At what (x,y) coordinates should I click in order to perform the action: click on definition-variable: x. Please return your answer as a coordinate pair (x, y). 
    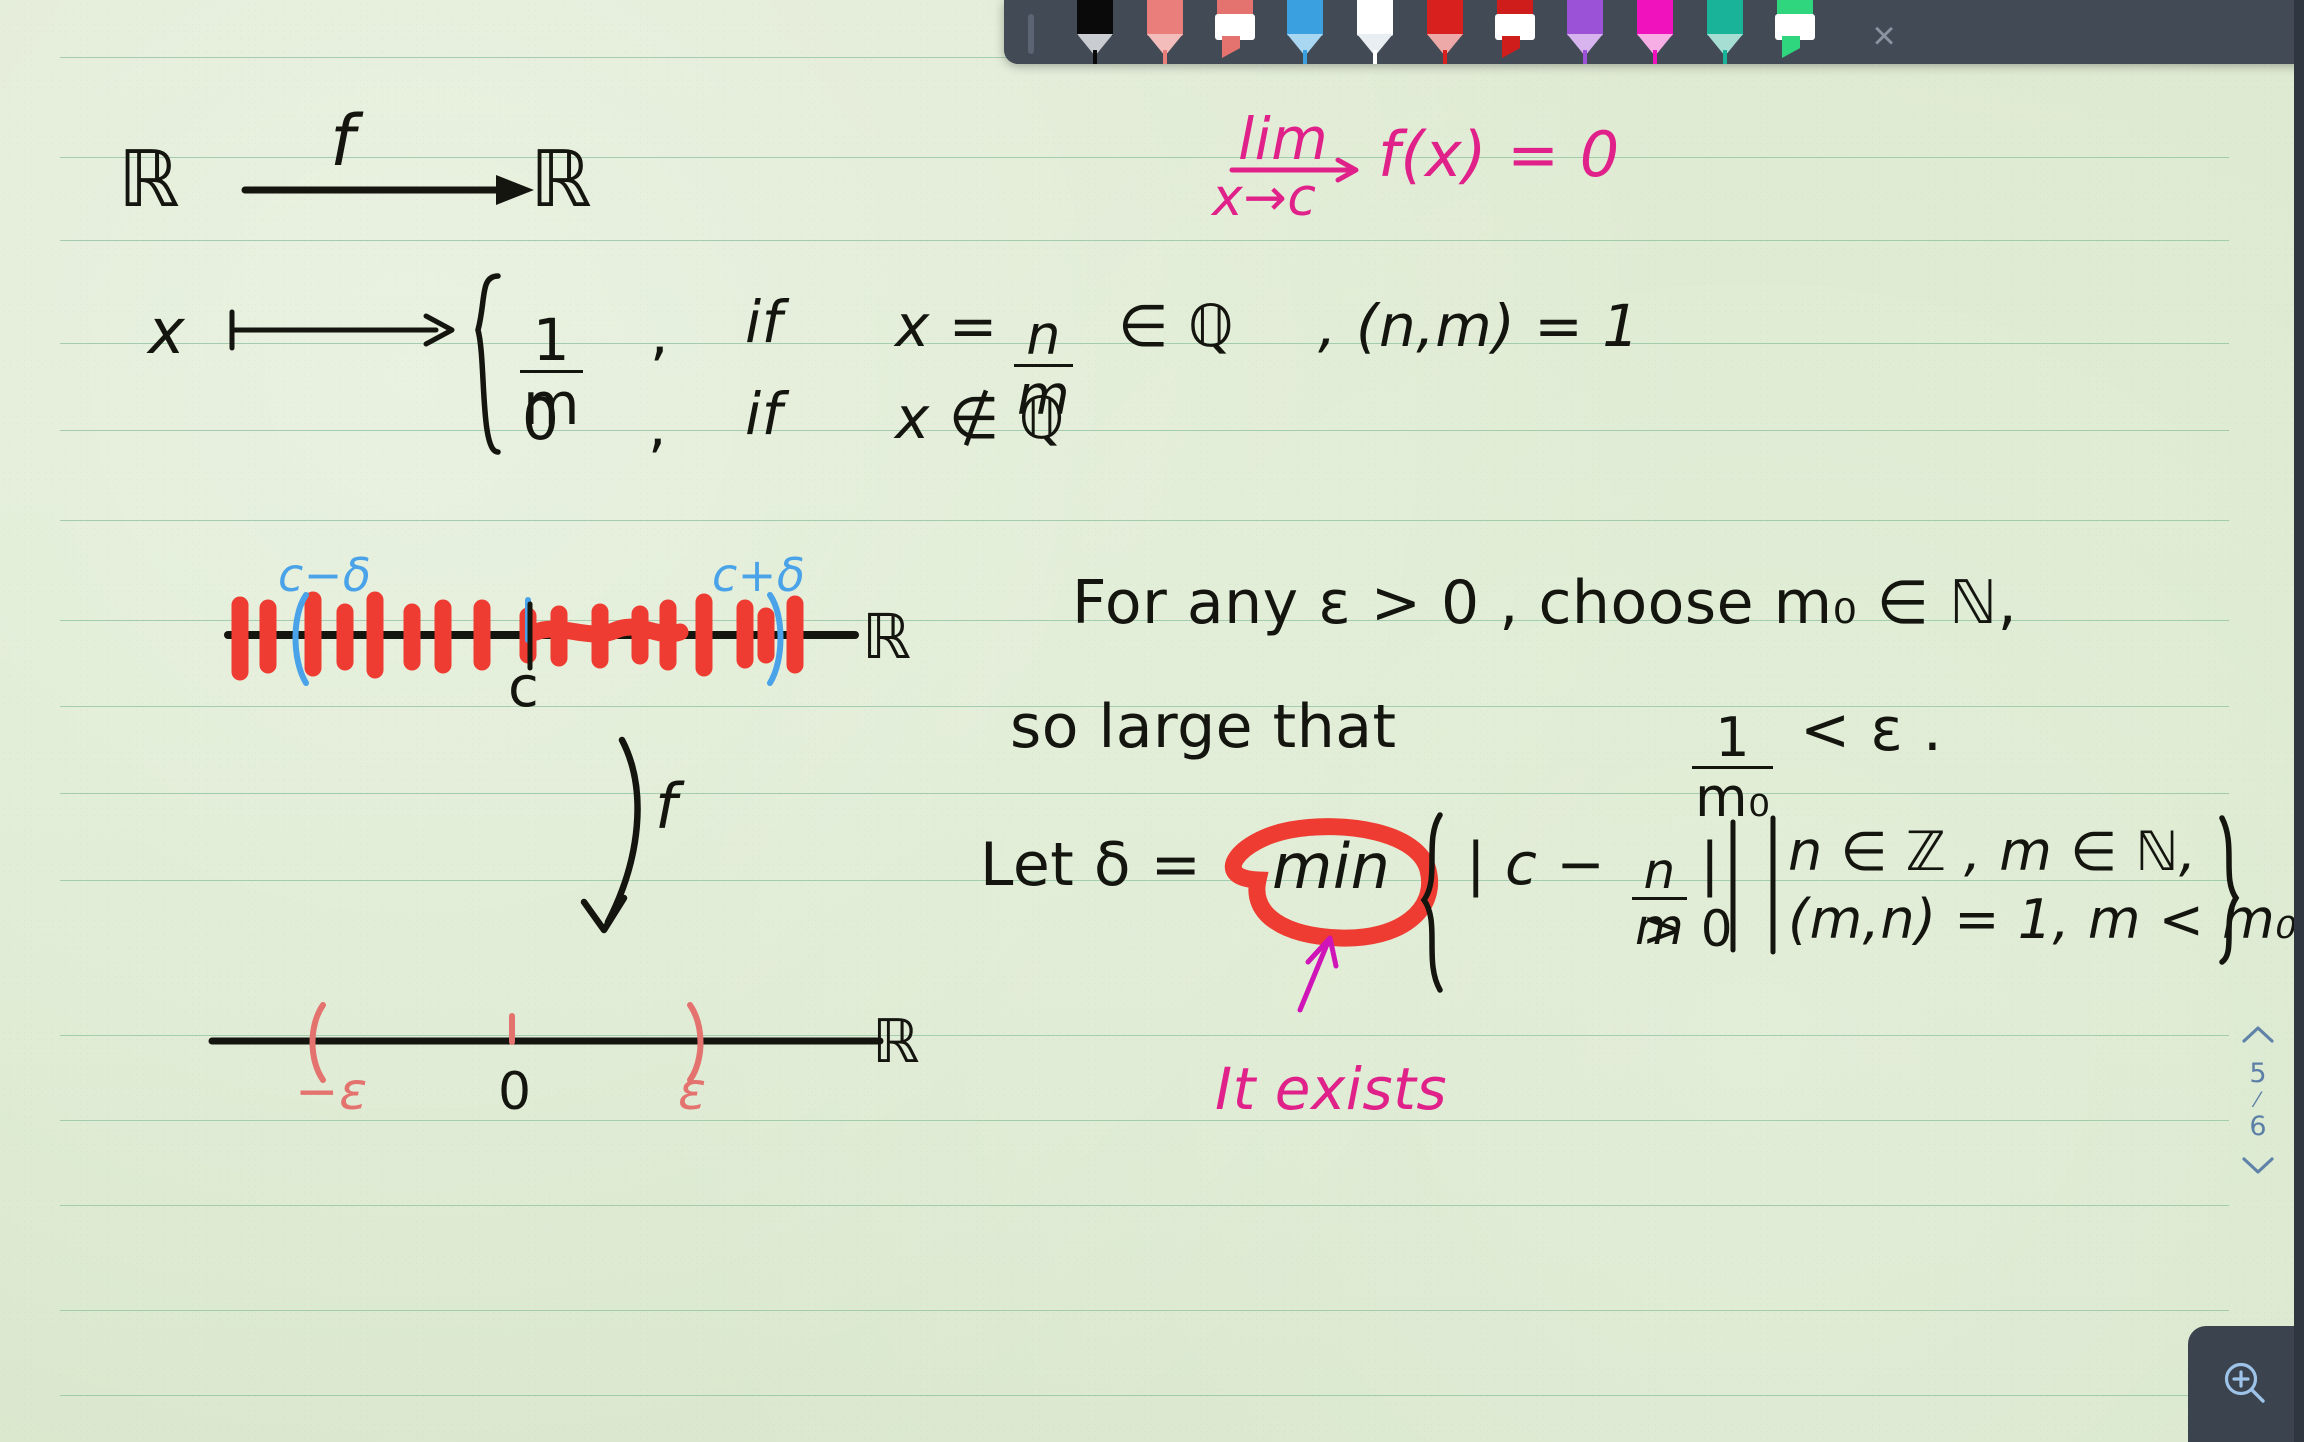
    Looking at the image, I should click on (167, 331).